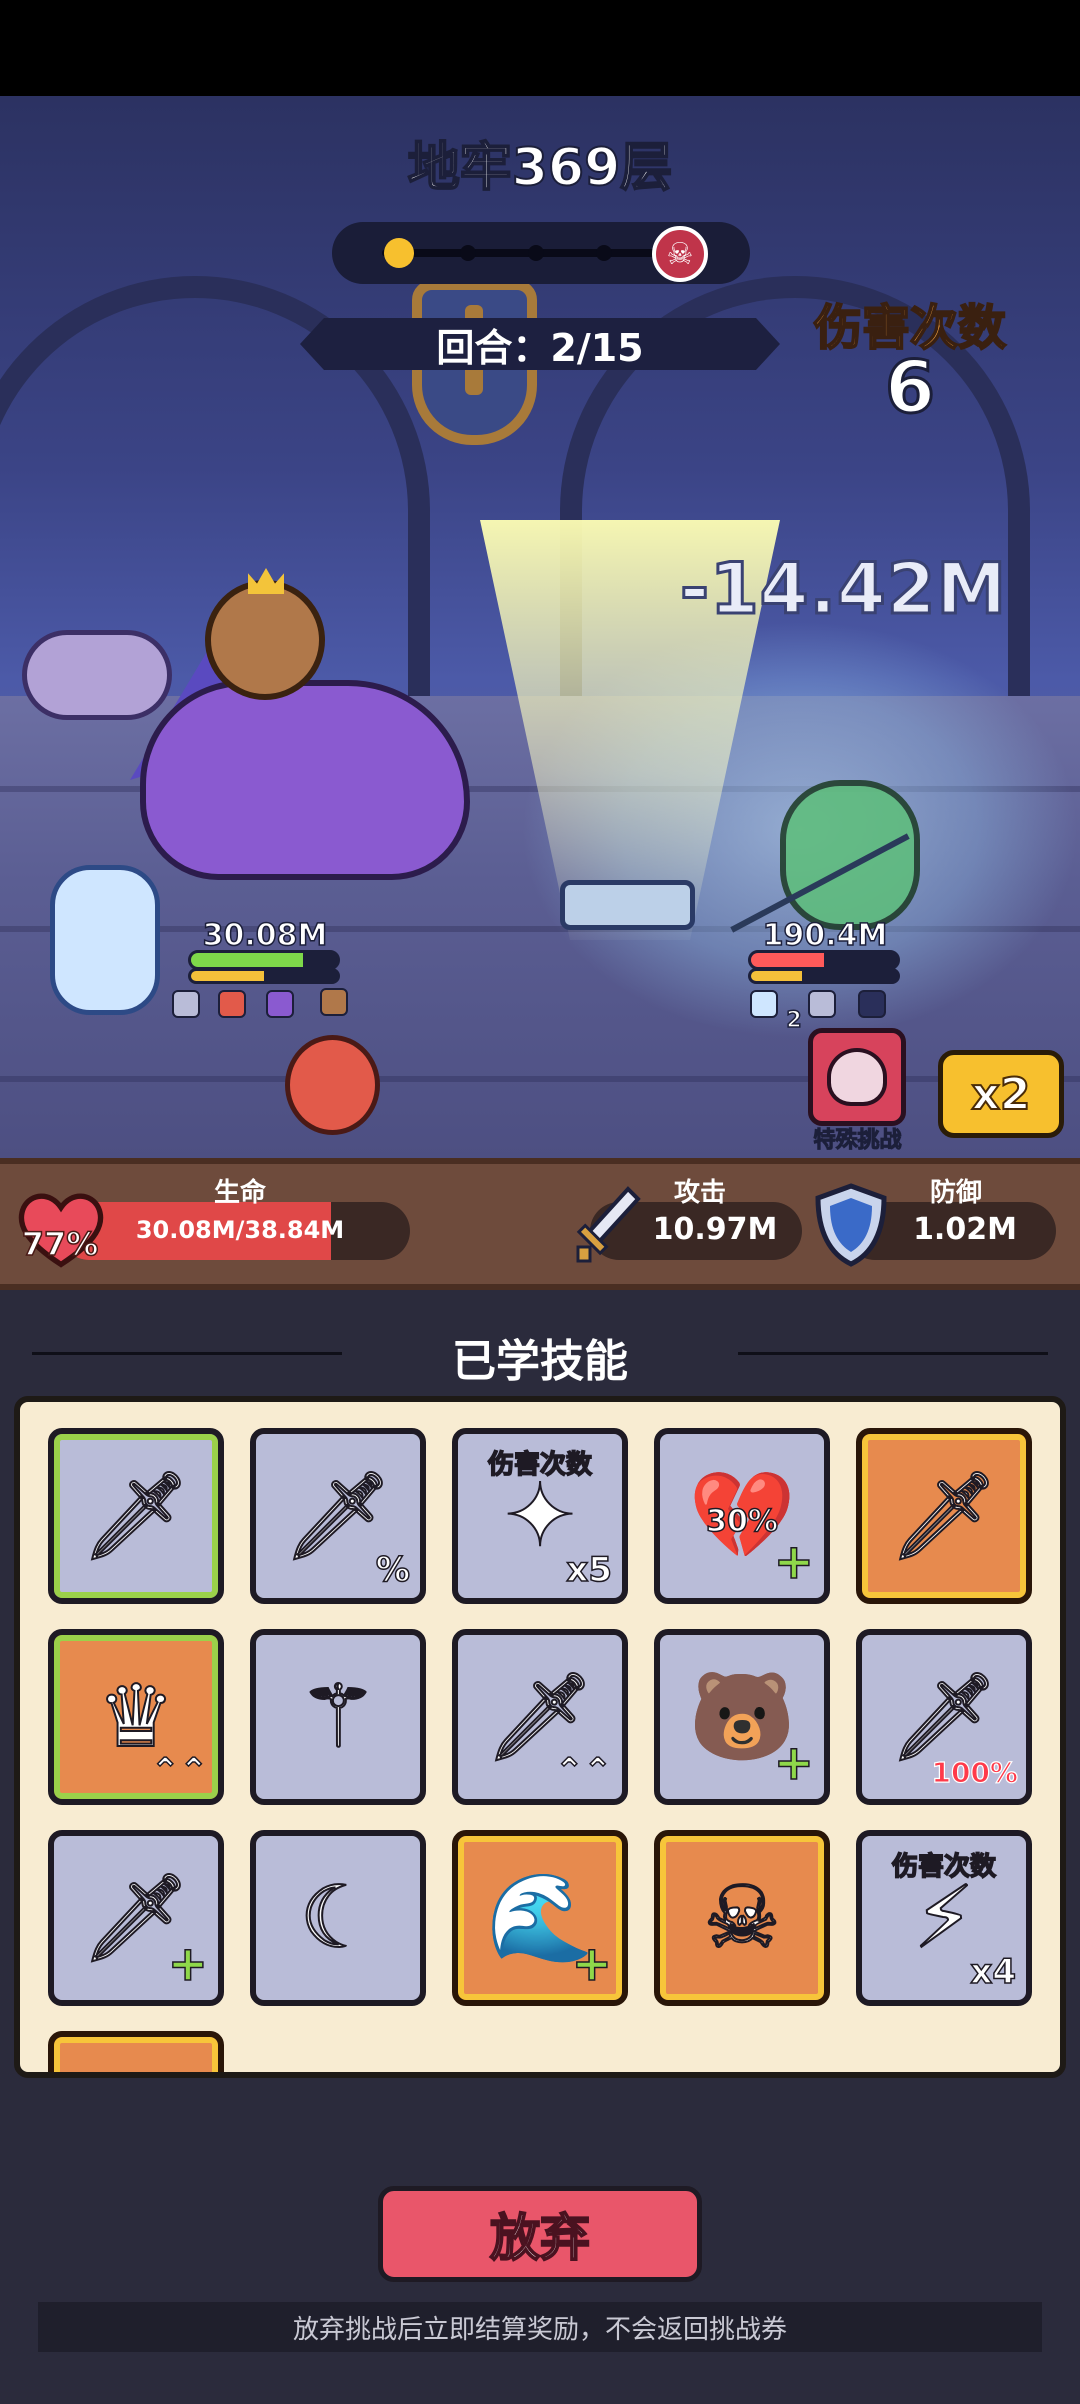  What do you see at coordinates (540, 48) in the screenshot?
I see `status-bar` at bounding box center [540, 48].